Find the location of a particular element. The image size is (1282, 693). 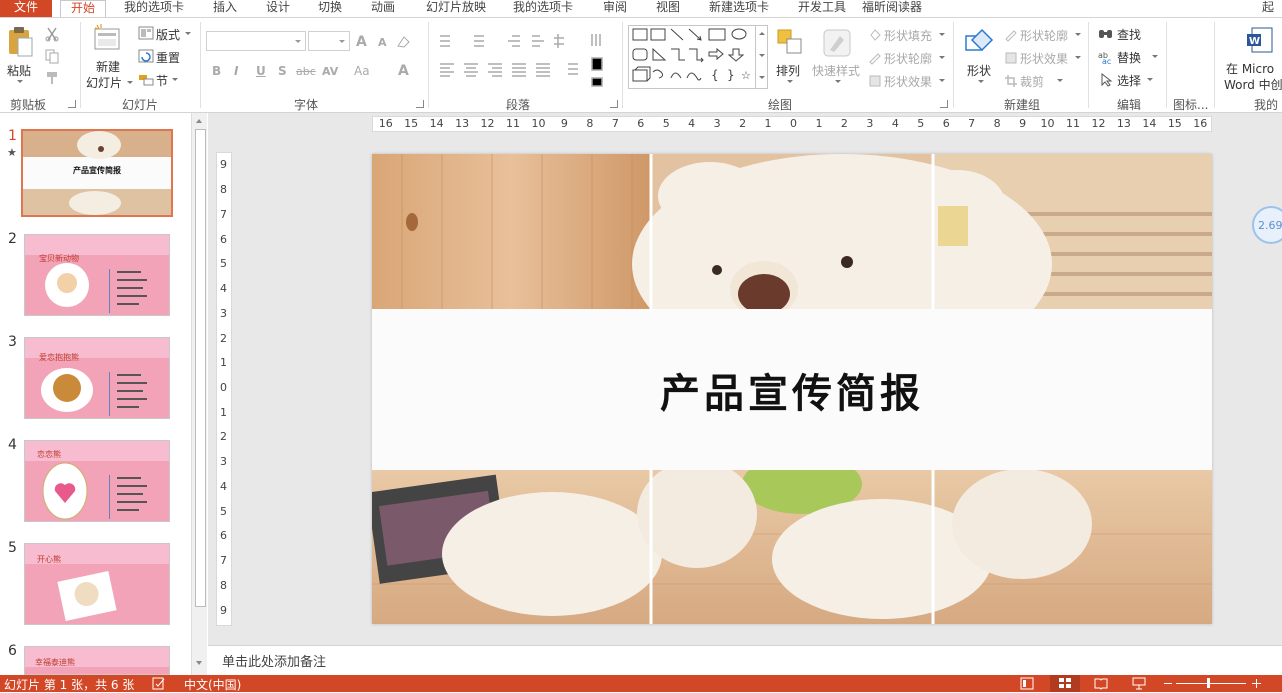

crop-icon is located at coordinates (1011, 81).